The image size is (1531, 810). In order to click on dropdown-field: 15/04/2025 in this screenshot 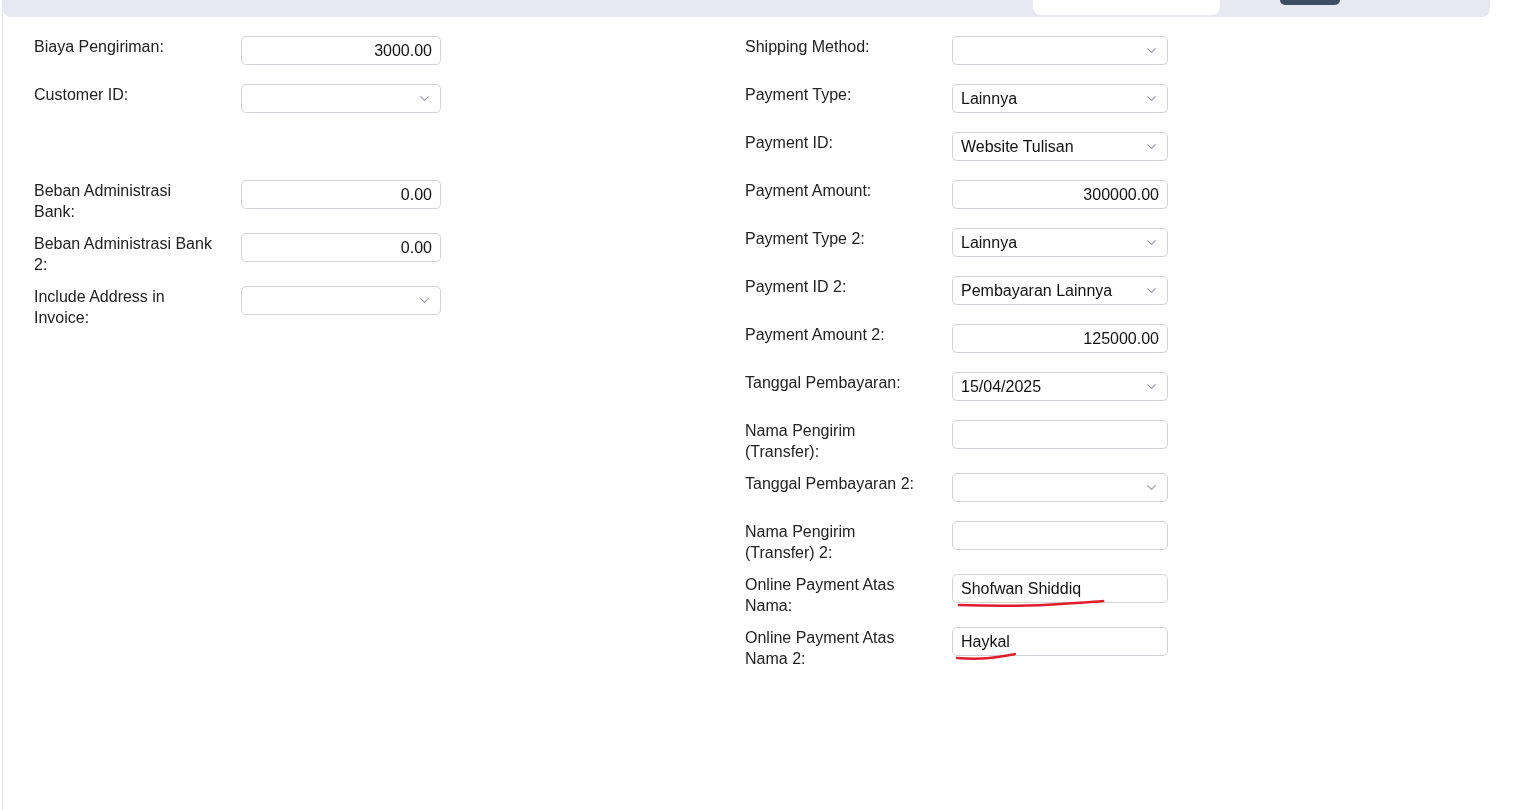, I will do `click(1060, 386)`.